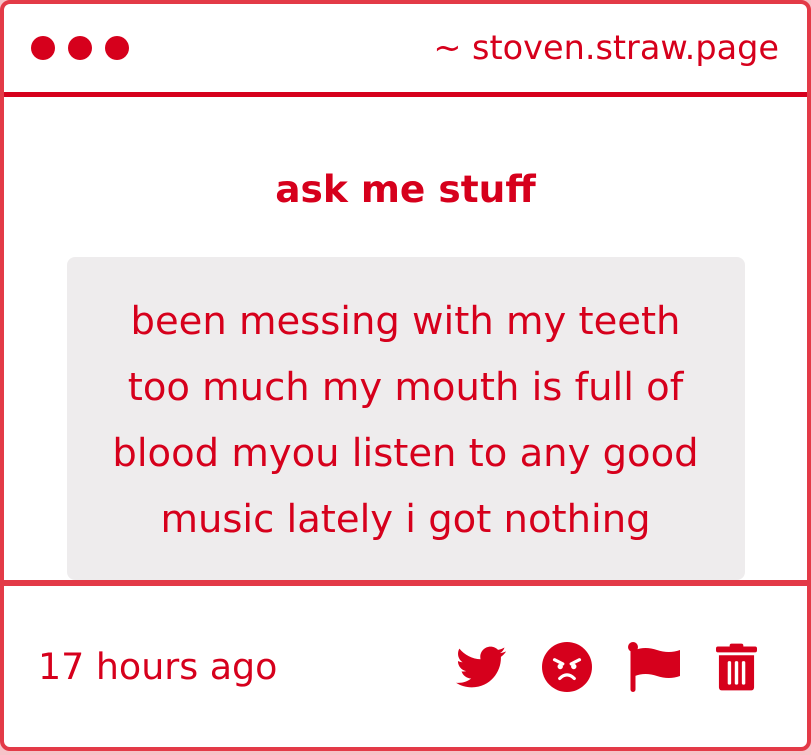  I want to click on address-text: ~ stoven.straw.page, so click(606, 48).